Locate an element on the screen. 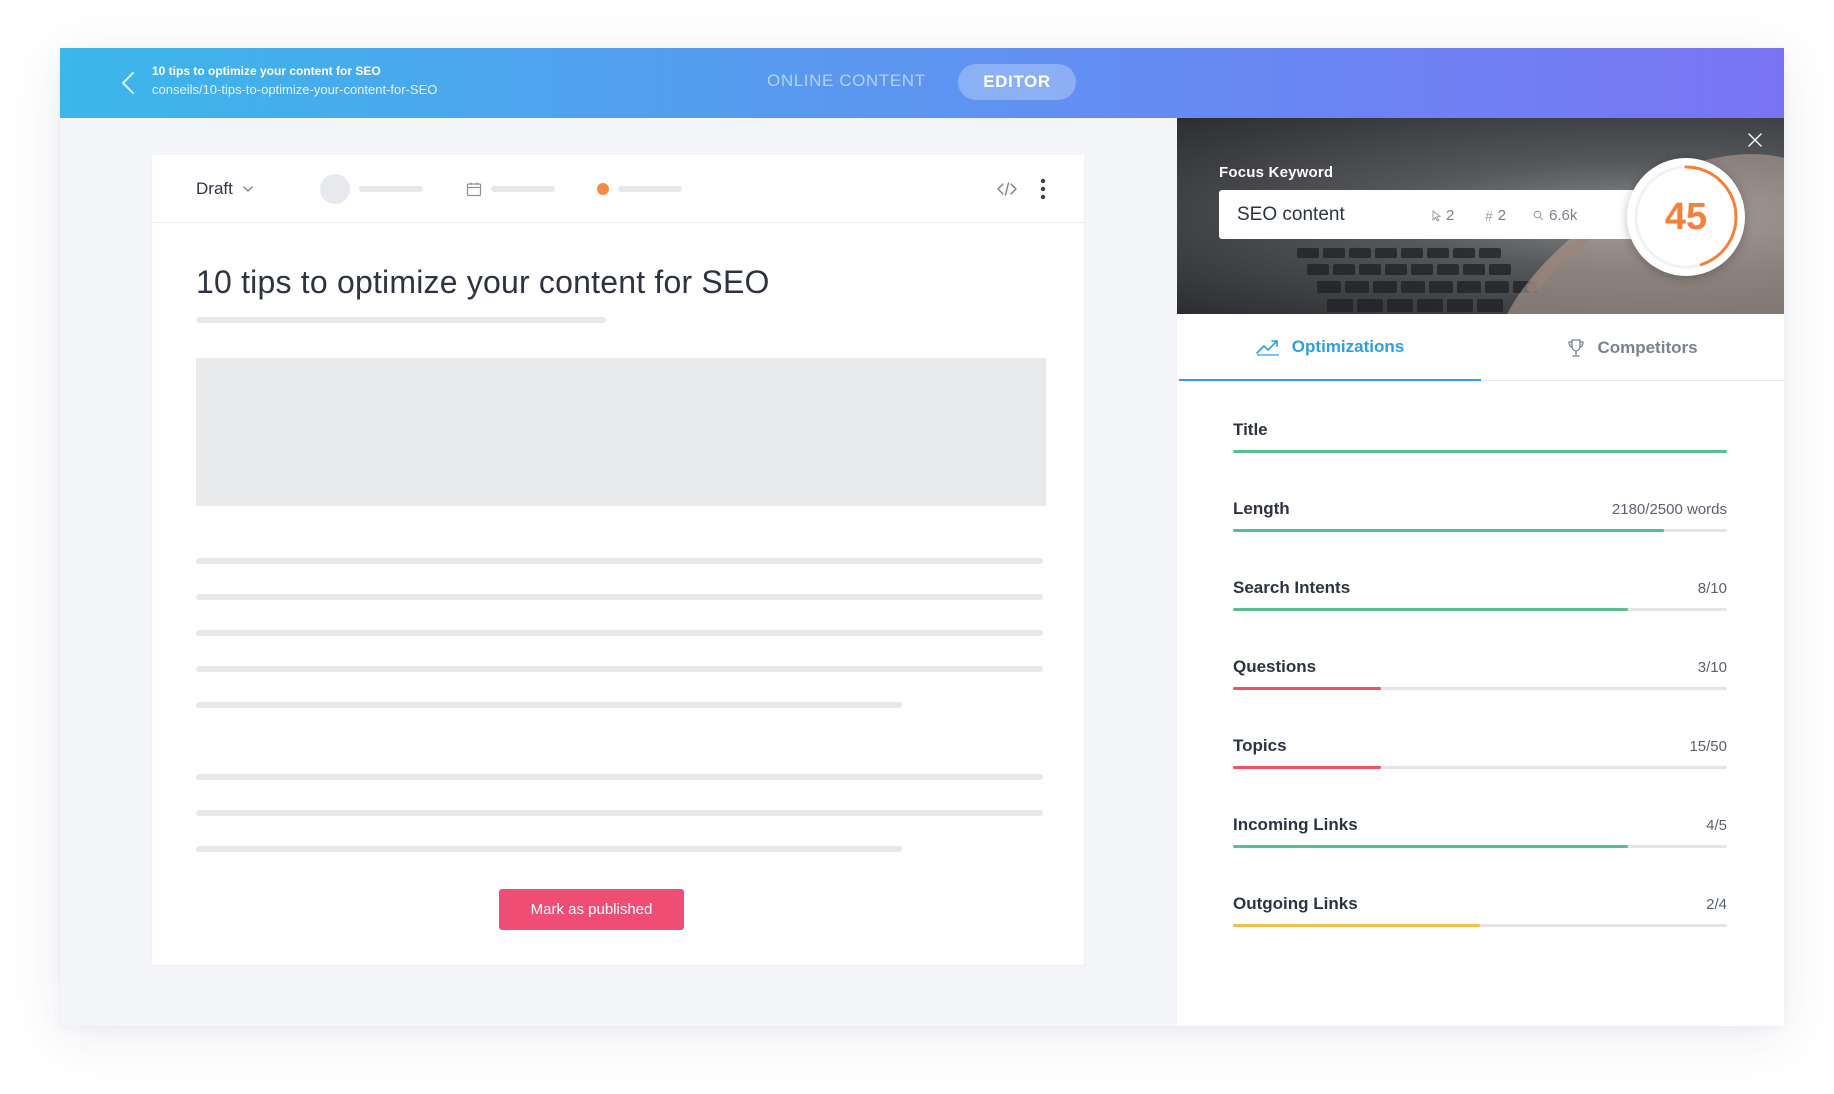 The width and height of the screenshot is (1834, 1094). tab-editor: EDITOR is located at coordinates (1017, 82).